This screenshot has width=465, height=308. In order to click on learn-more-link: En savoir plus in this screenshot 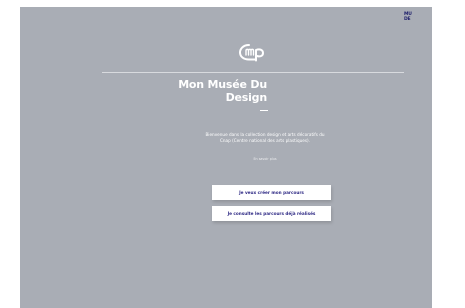, I will do `click(265, 159)`.